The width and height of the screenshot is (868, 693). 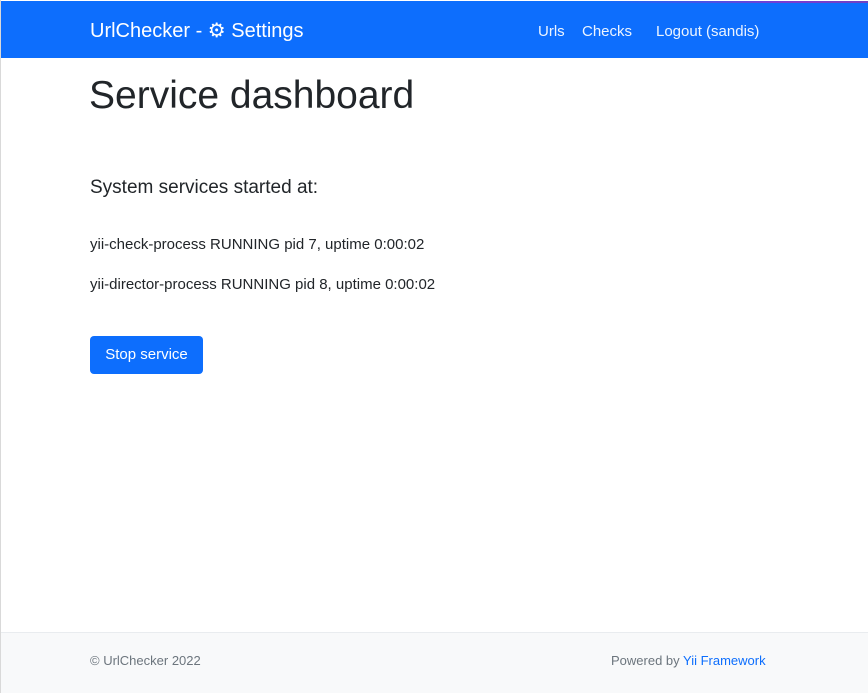 What do you see at coordinates (0, 346) in the screenshot?
I see `page-left-border` at bounding box center [0, 346].